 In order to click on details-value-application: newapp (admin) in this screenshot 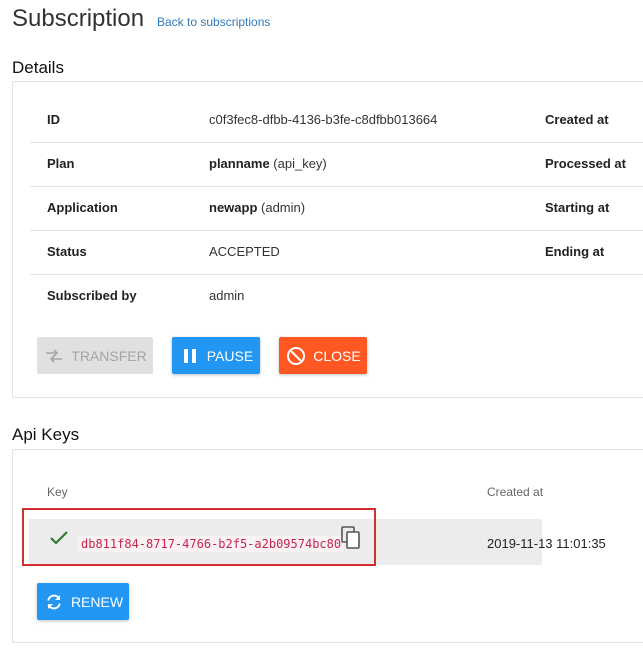, I will do `click(257, 208)`.